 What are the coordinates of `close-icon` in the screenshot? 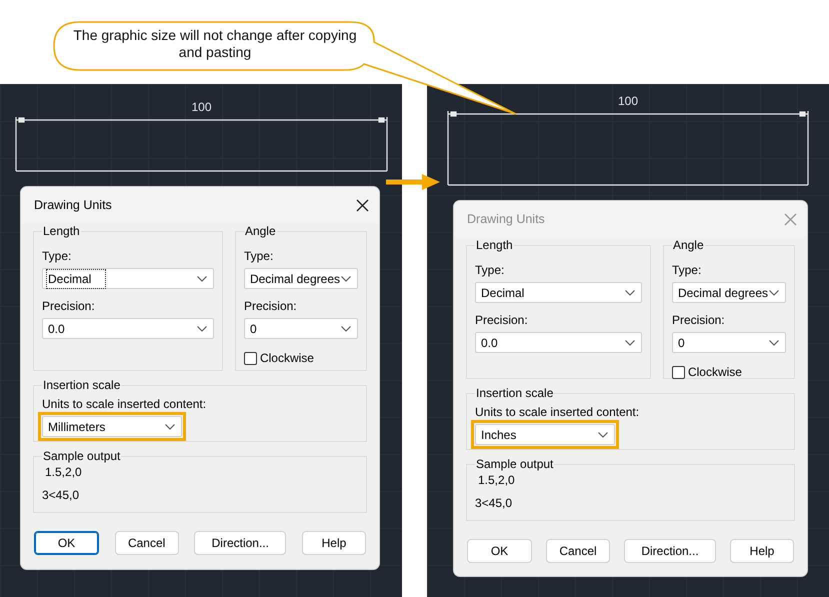 It's located at (362, 205).